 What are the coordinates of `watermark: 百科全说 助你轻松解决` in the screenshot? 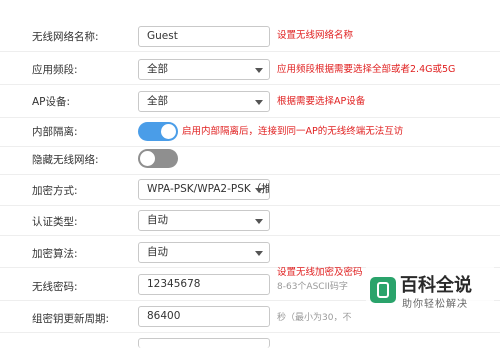 It's located at (430, 289).